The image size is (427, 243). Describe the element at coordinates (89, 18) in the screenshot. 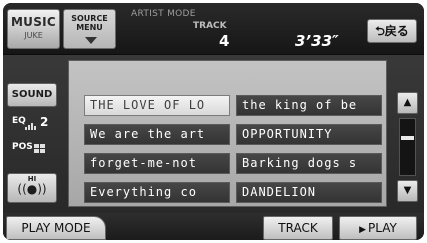

I see `source-menu-line1: SOURCE` at that location.